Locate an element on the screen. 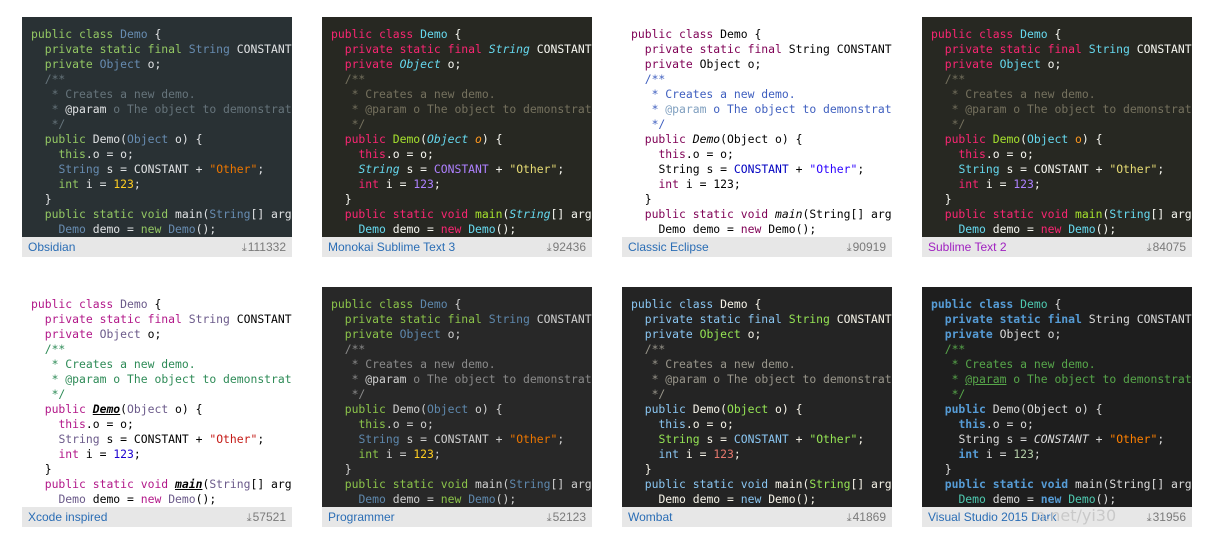  code-token: public static void is located at coordinates (410, 484).